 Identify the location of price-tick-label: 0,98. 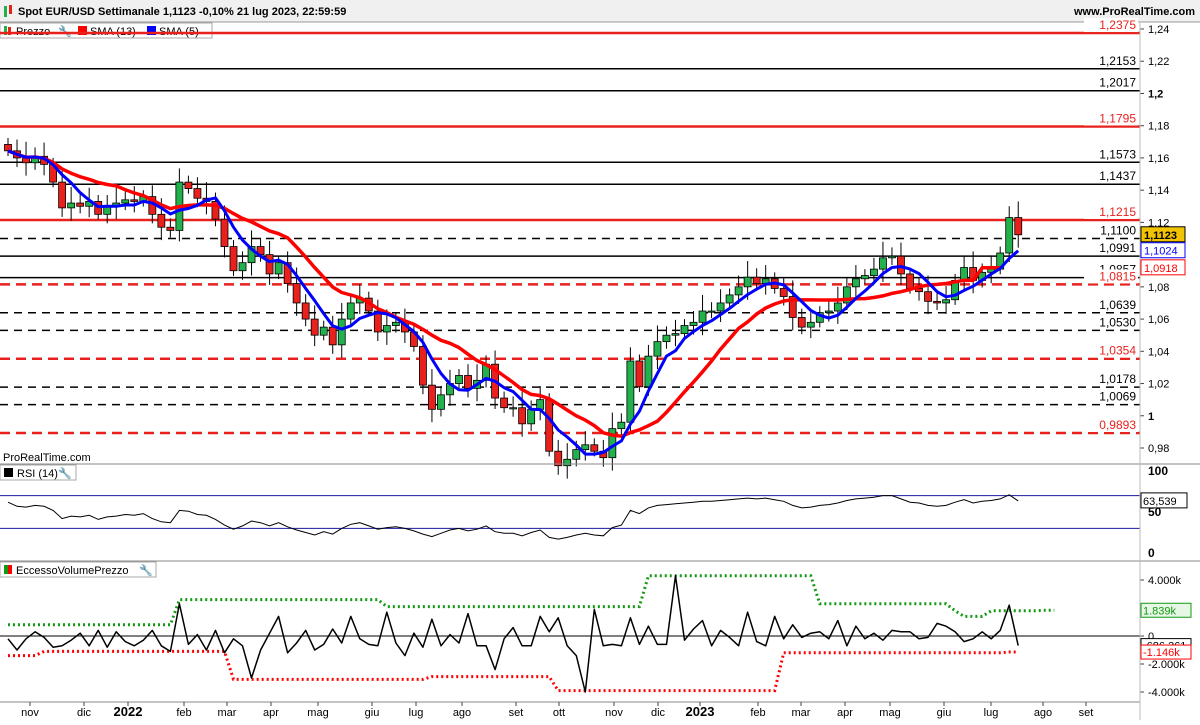
(1158, 449).